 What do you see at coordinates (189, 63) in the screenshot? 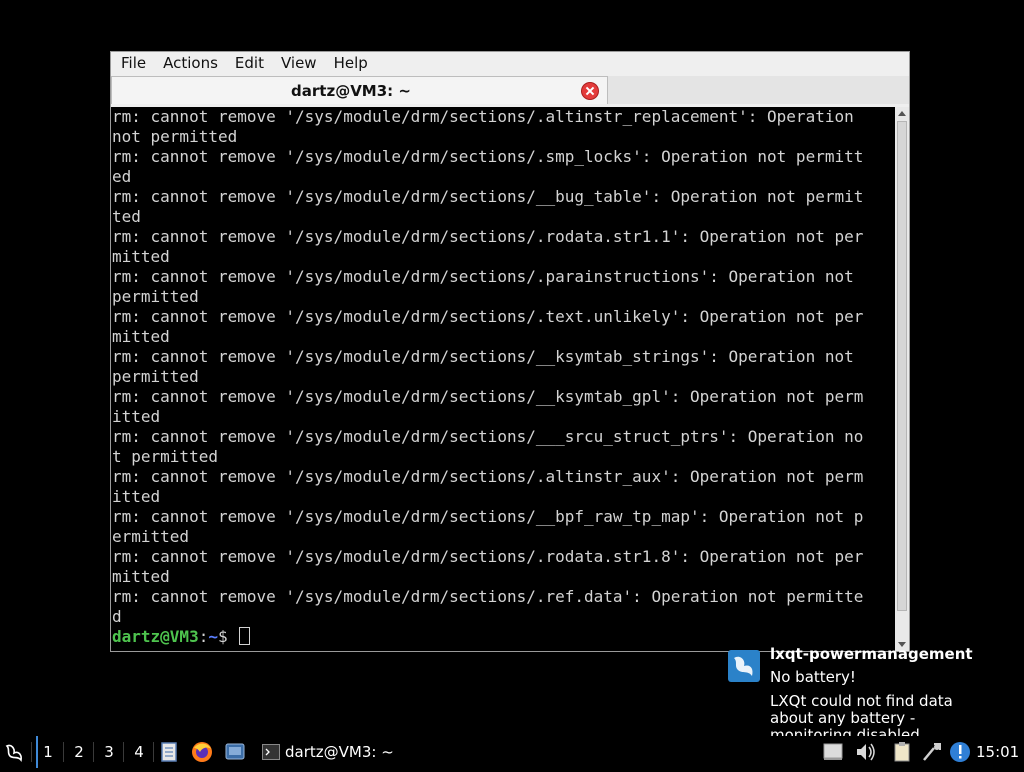
I see `menu-actions: Actions` at bounding box center [189, 63].